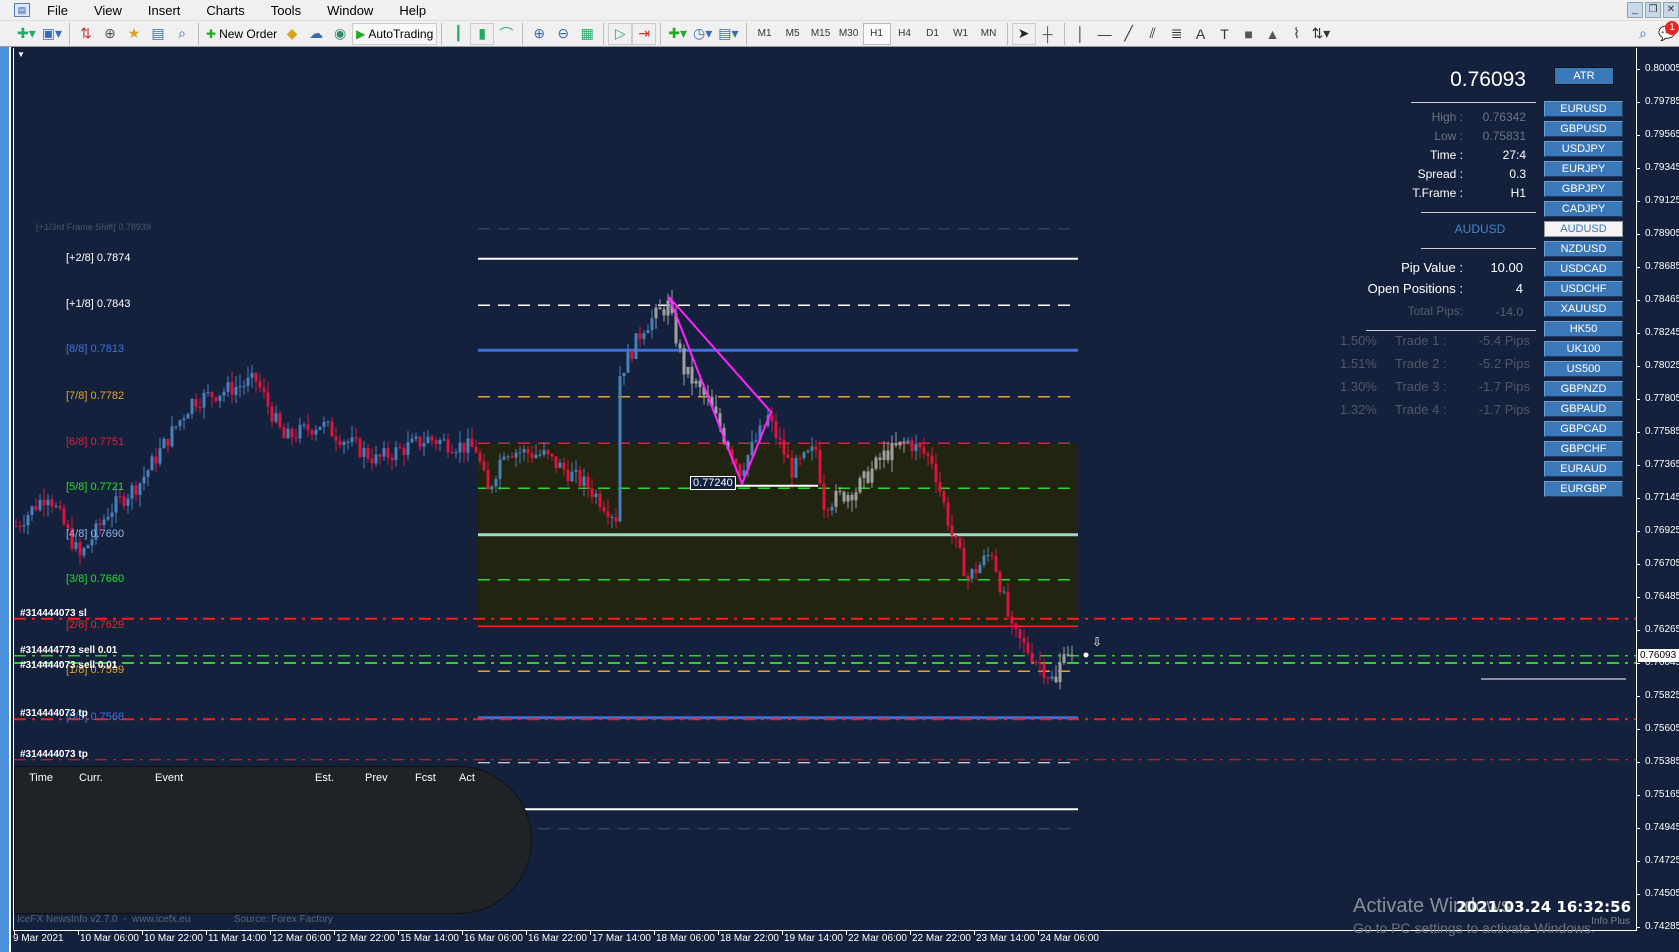 Image resolution: width=1679 pixels, height=952 pixels. I want to click on news-header-currency: Curr., so click(91, 778).